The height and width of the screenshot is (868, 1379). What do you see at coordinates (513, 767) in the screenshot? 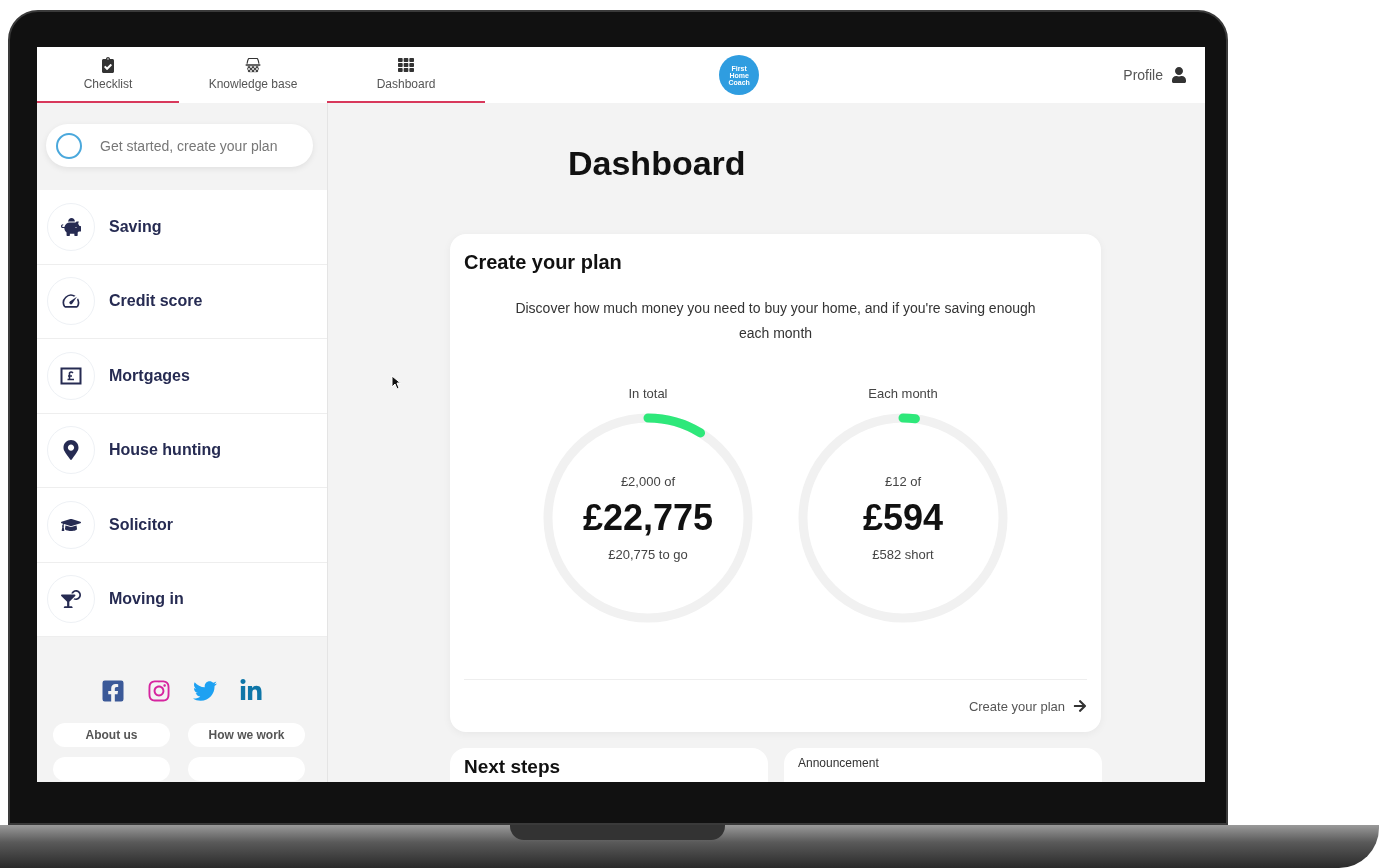
I see `card-heading: Next steps` at bounding box center [513, 767].